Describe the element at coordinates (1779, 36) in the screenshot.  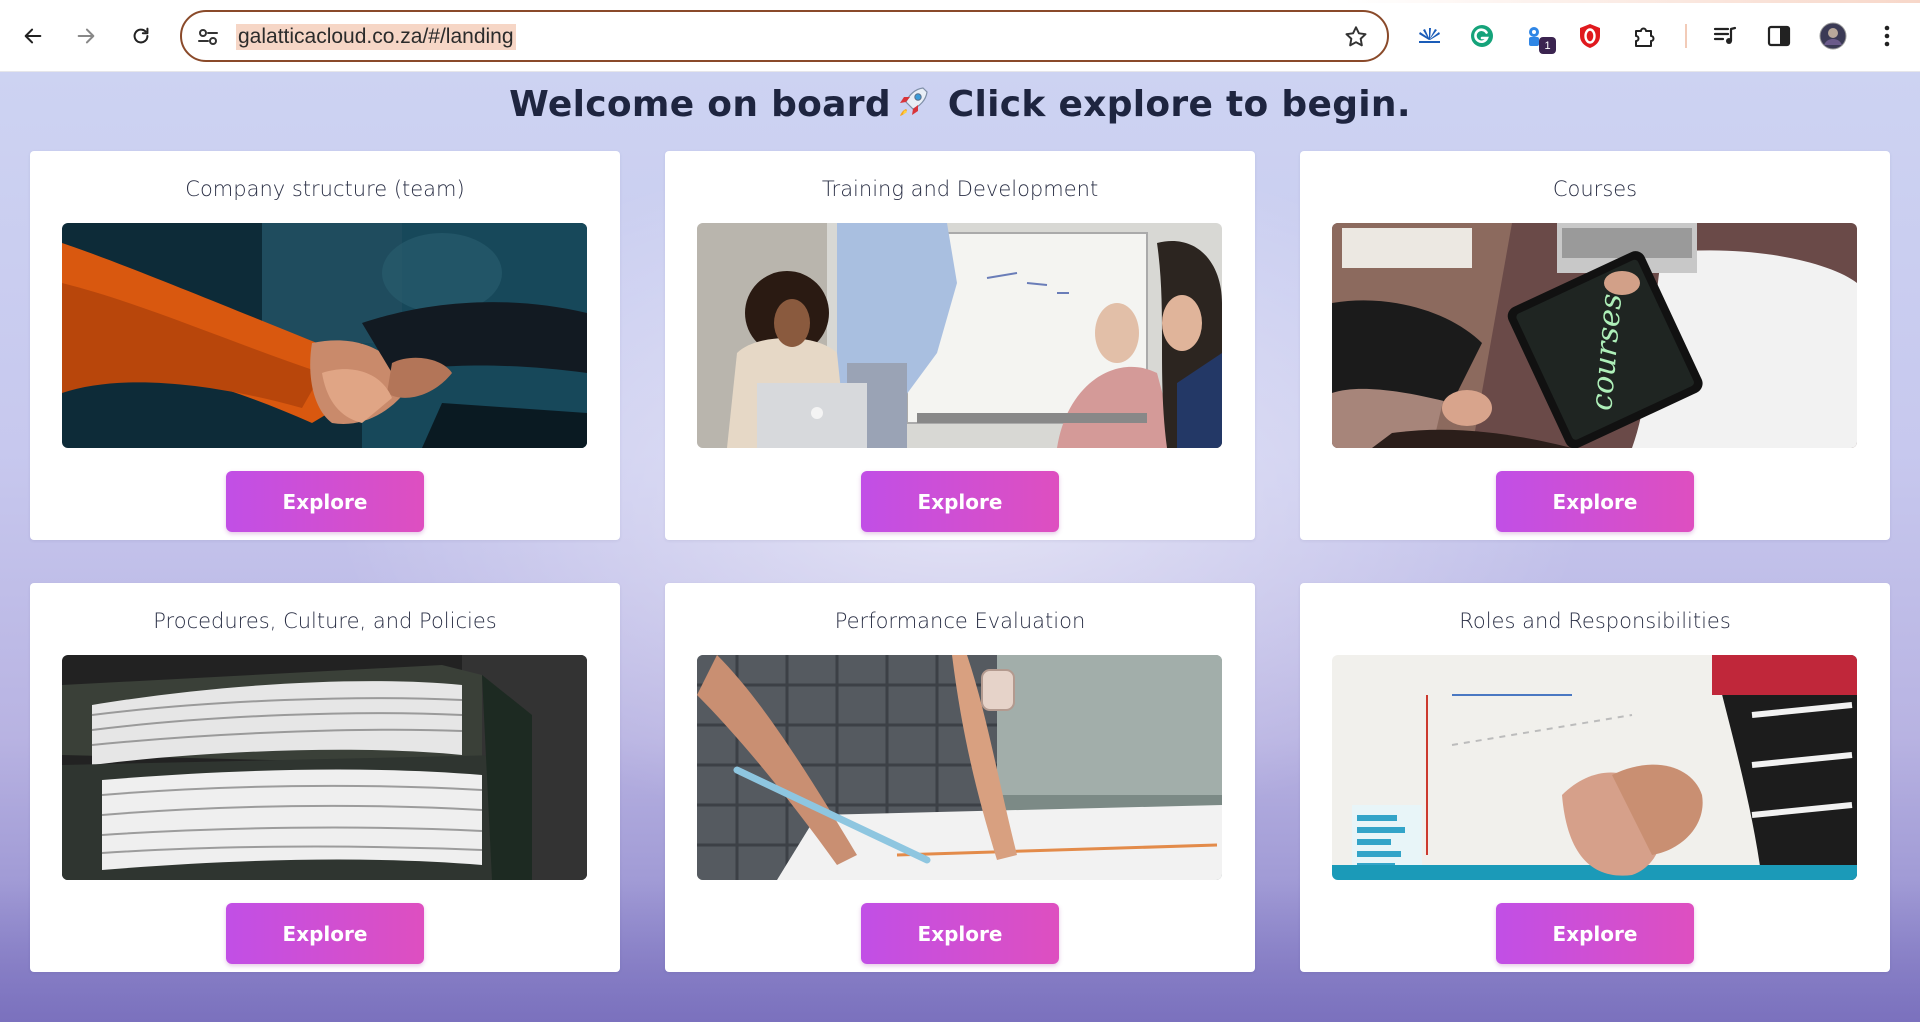
I see `side-panel-icon` at that location.